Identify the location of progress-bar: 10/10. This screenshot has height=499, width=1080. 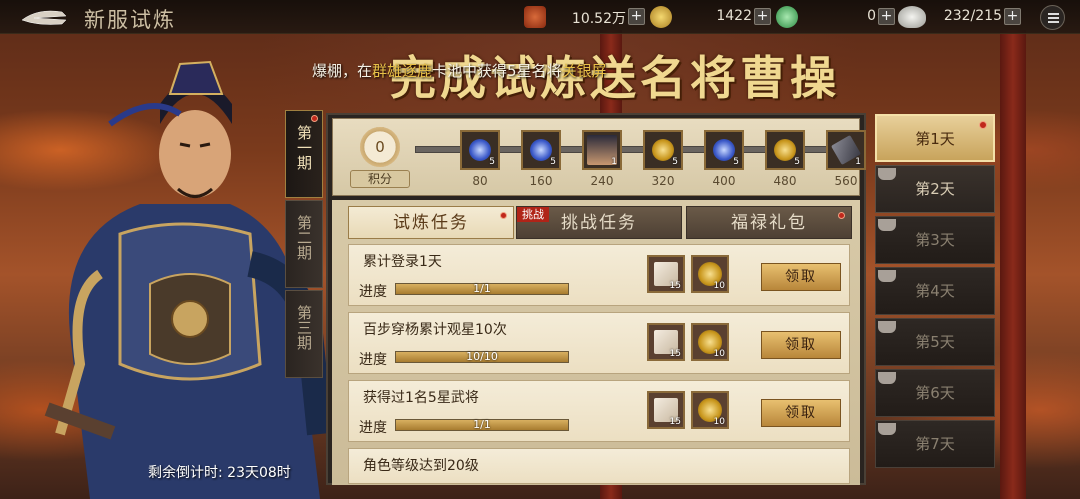
(482, 356).